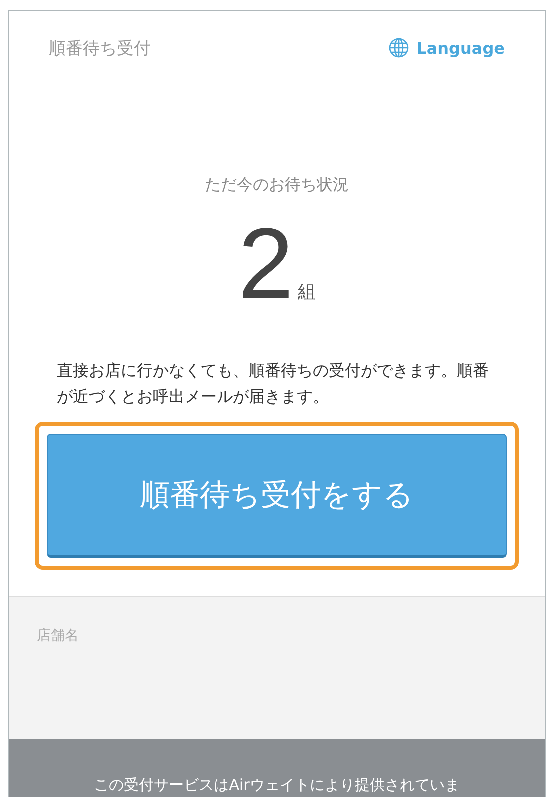 The image size is (558, 806). Describe the element at coordinates (277, 496) in the screenshot. I see `reception-button: 順番待ち受付をする` at that location.